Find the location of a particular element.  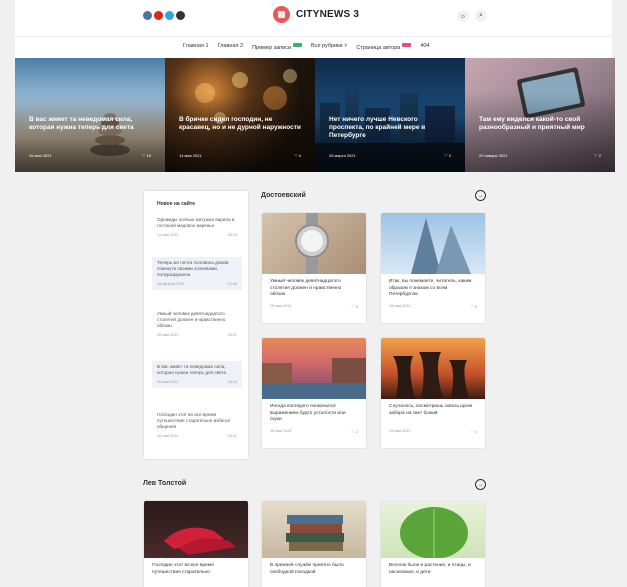

leaf-image is located at coordinates (433, 529).